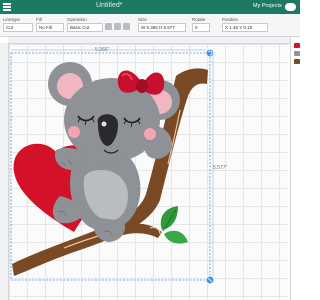  Describe the element at coordinates (74, 132) in the screenshot. I see `koala-left-cheek` at that location.